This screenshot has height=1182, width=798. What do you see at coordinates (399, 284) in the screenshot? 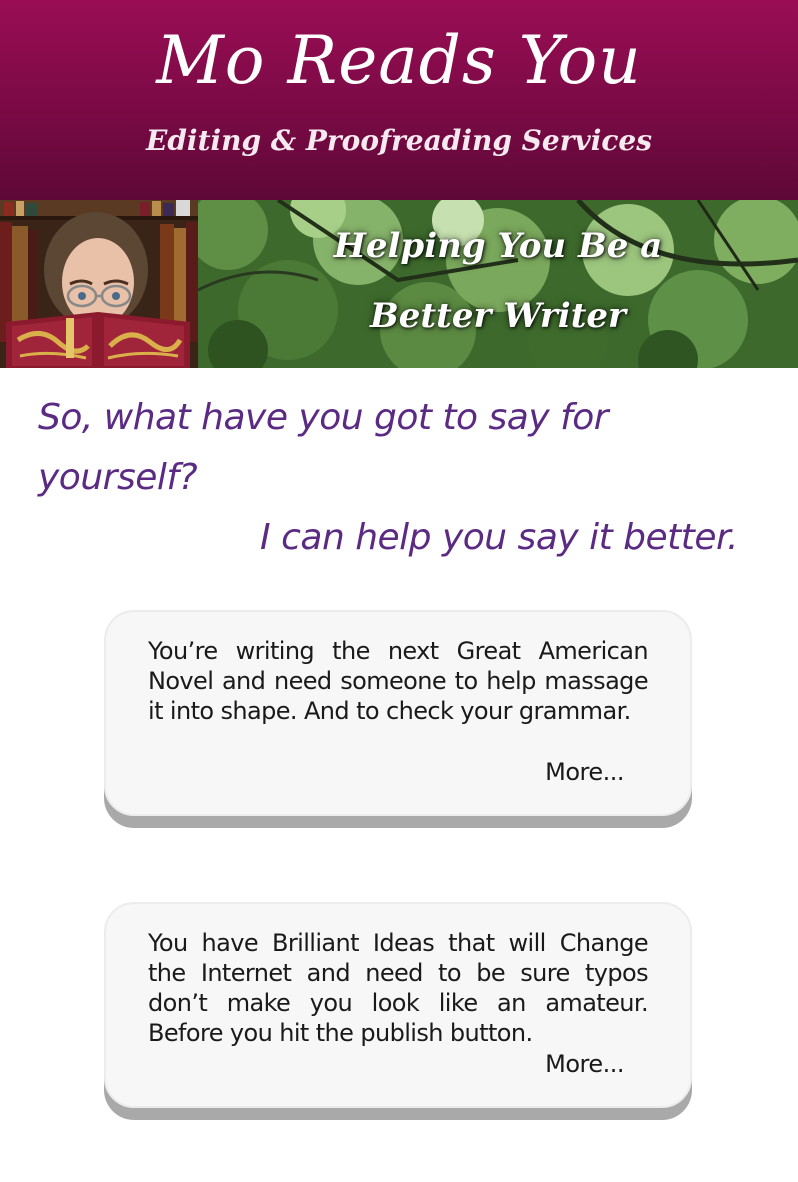
I see `hero-banner: Helping You Be a Better Writer` at bounding box center [399, 284].